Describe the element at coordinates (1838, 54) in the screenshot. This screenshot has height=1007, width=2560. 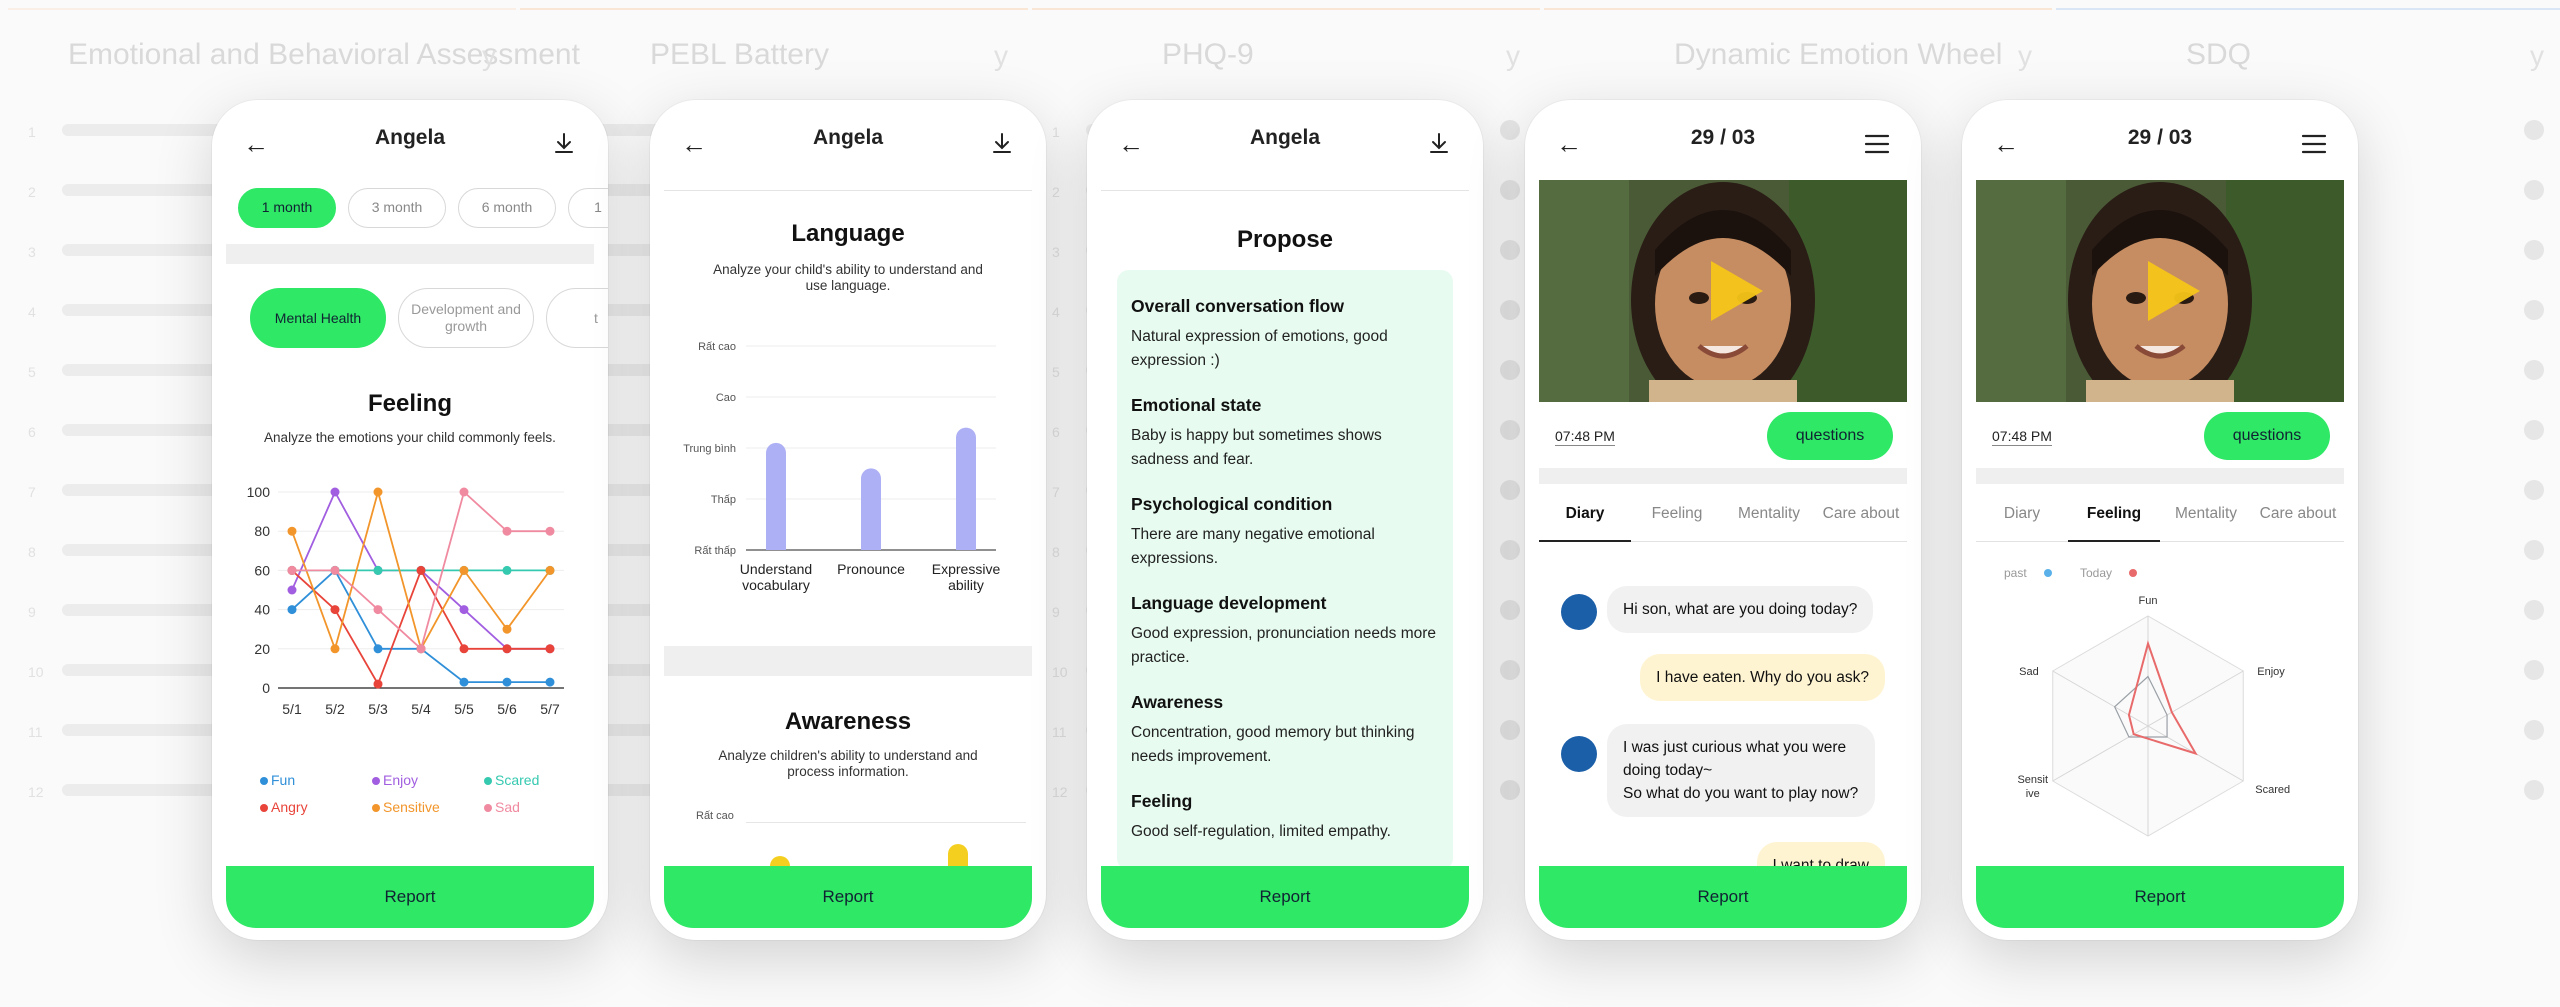
I see `column-title: Dynamic Emotion Wheel` at that location.